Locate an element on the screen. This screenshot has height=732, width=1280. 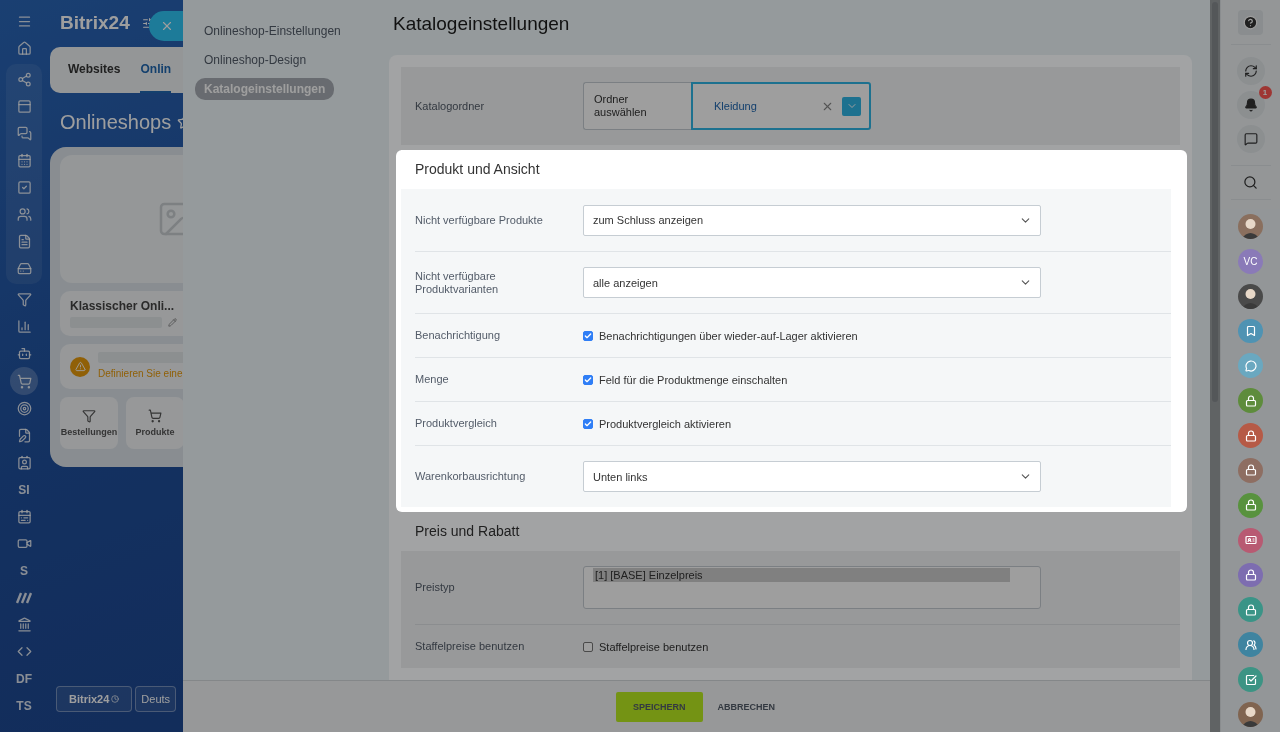
dropdown-button is located at coordinates (851, 106).